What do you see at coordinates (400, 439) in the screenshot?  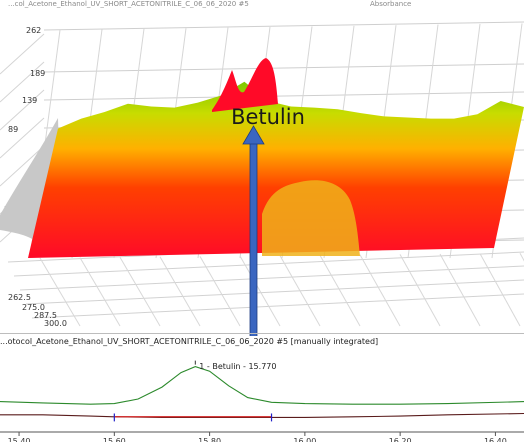 I see `x-tick-label: 16.20` at bounding box center [400, 439].